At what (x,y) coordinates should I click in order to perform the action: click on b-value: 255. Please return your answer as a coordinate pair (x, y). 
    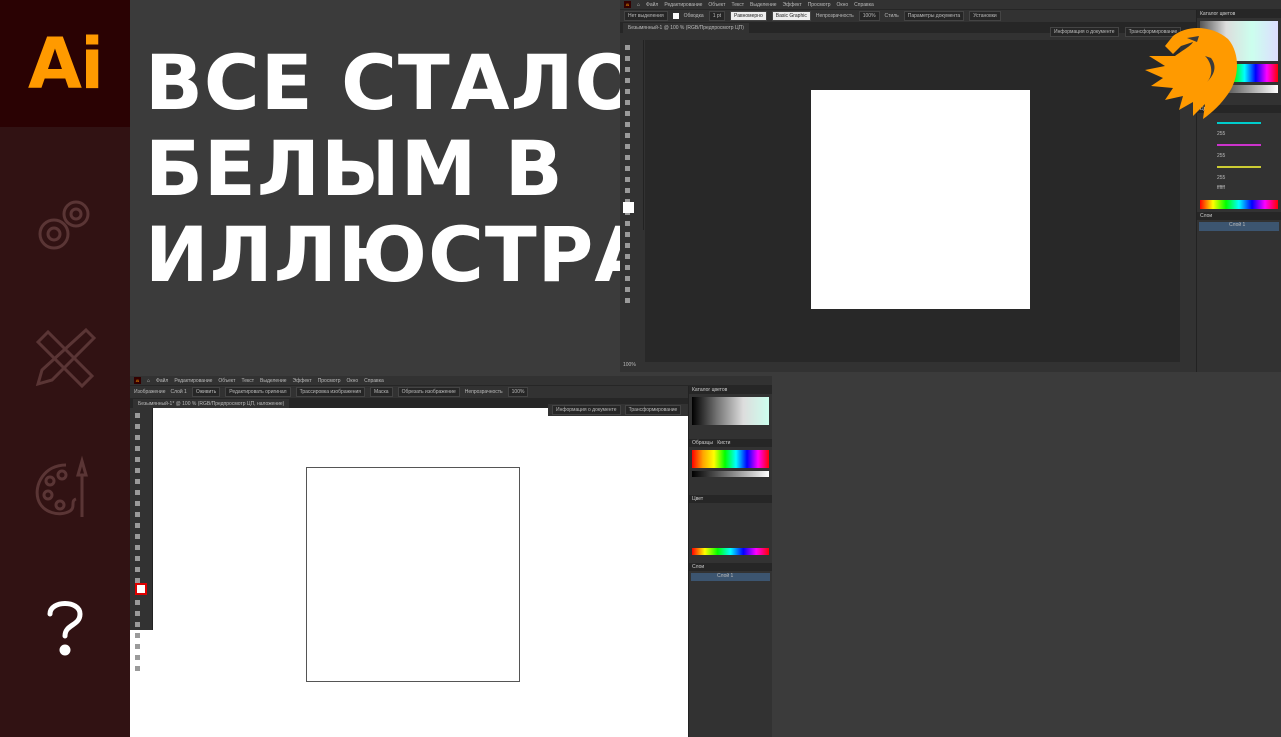
    Looking at the image, I should click on (1221, 178).